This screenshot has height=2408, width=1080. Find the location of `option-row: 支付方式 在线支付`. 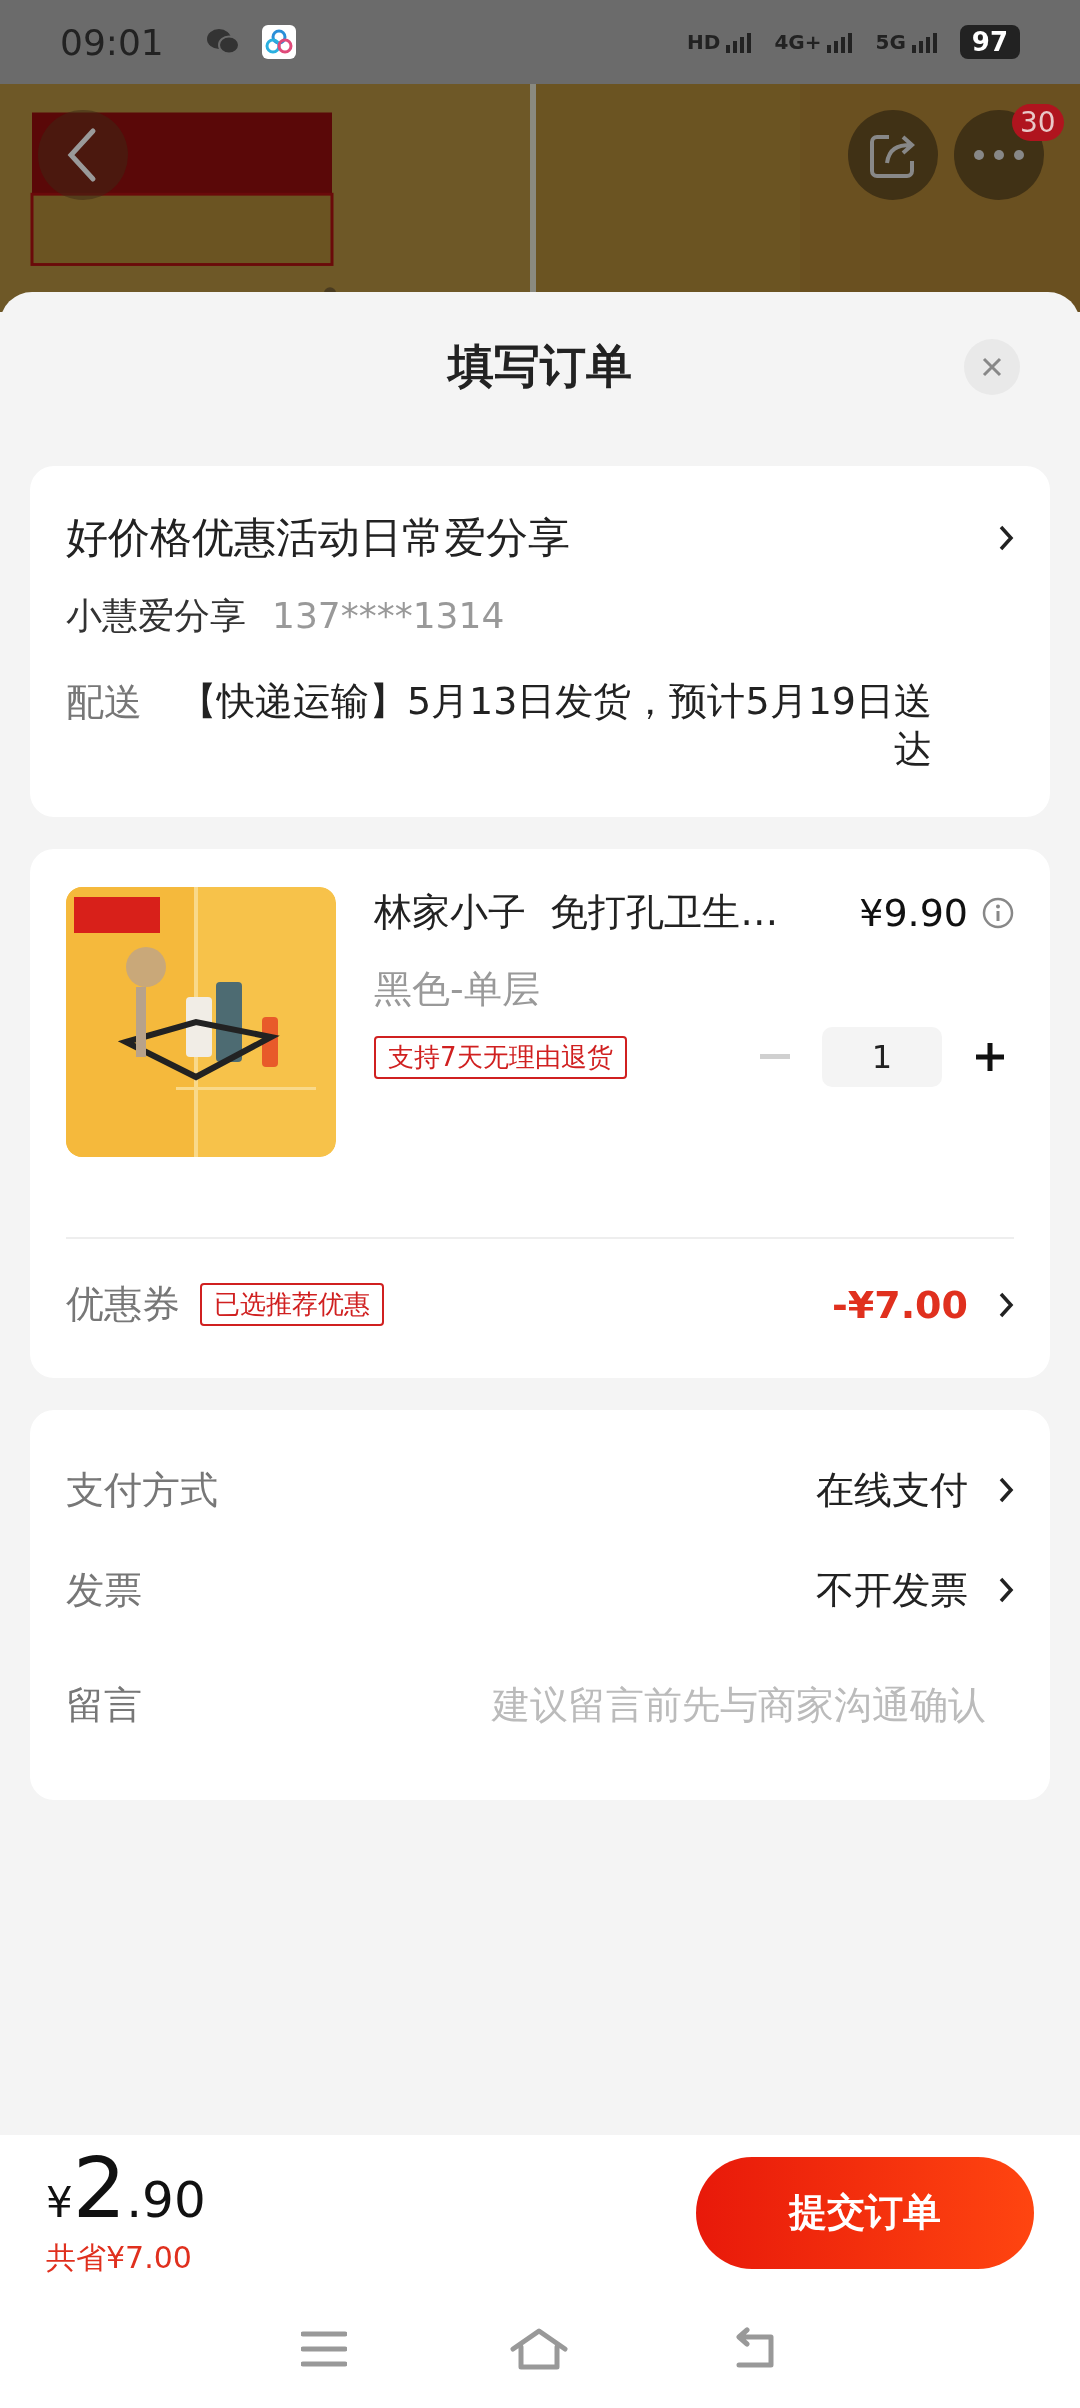

option-row: 支付方式 在线支付 is located at coordinates (540, 1490).